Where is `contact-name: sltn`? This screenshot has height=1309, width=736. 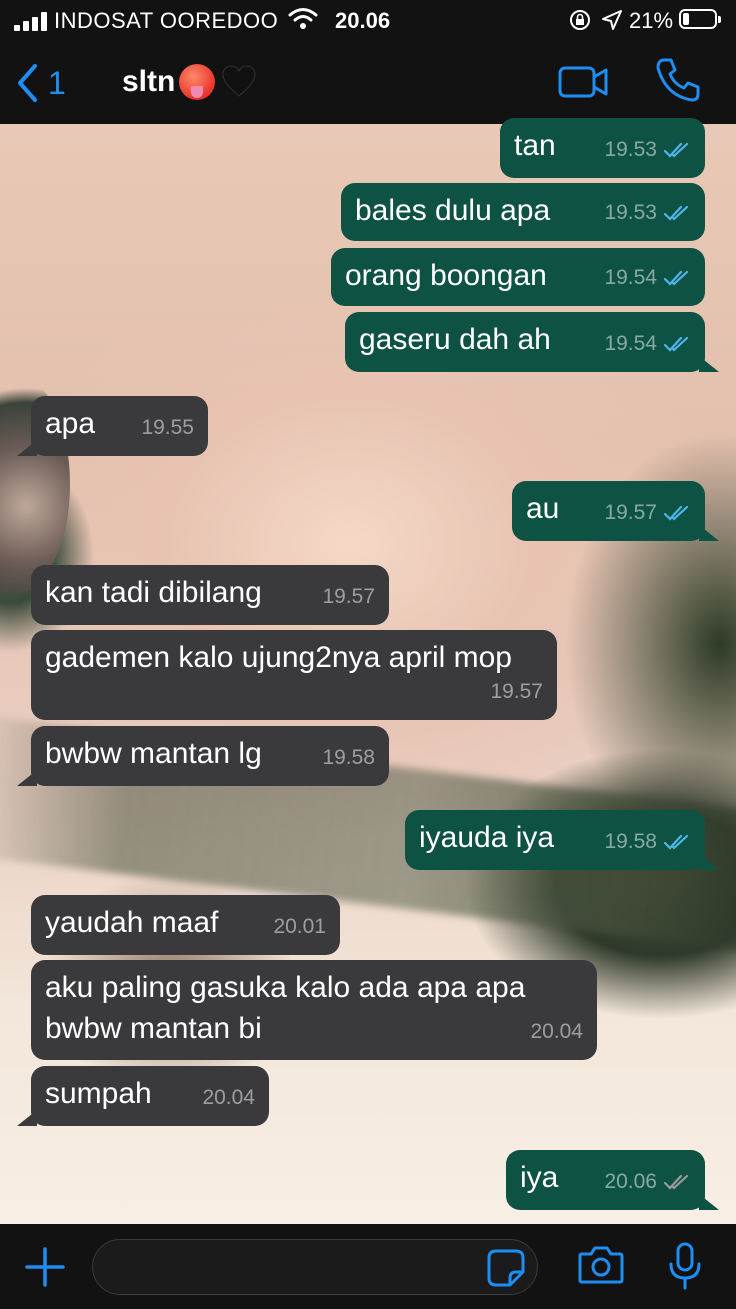
contact-name: sltn is located at coordinates (149, 81).